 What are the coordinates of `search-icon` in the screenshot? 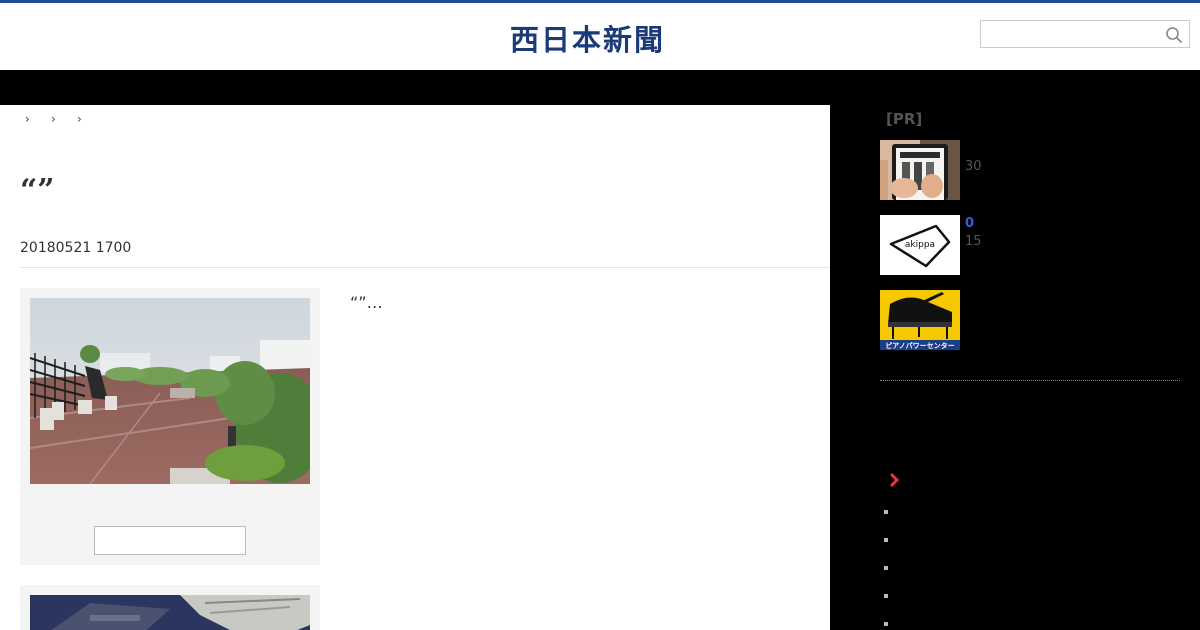 It's located at (1174, 35).